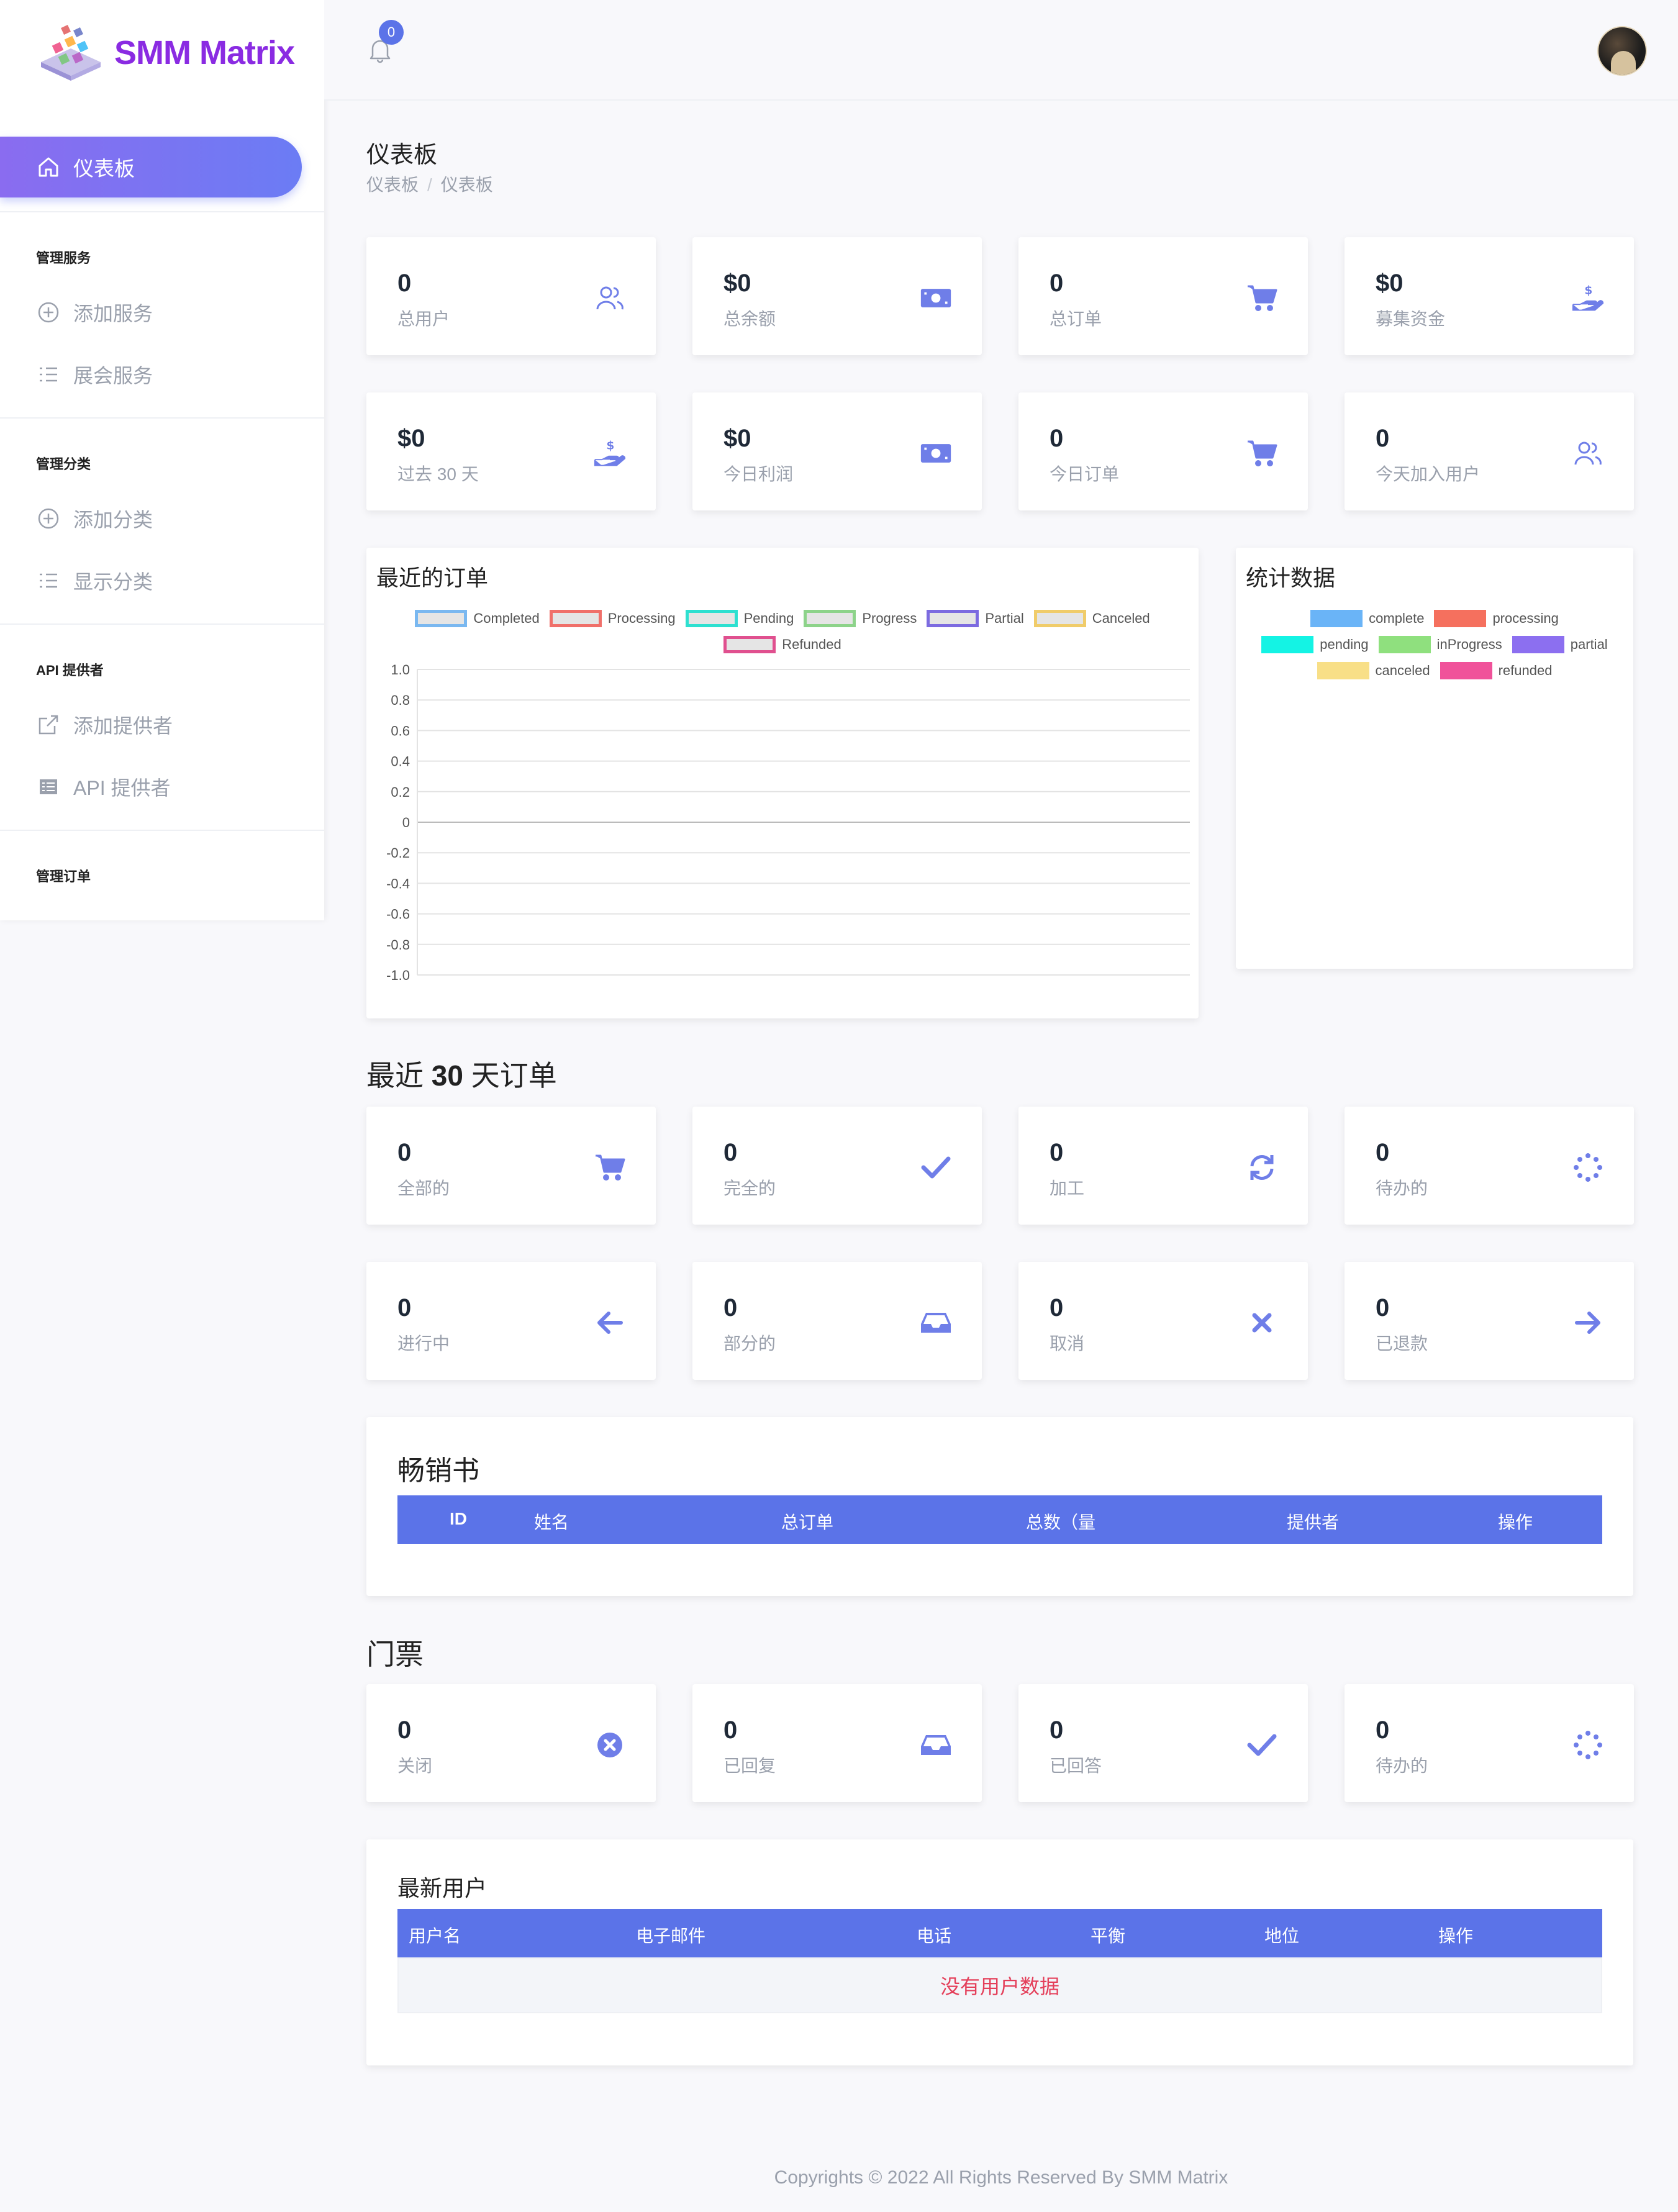 This screenshot has height=2212, width=1678. What do you see at coordinates (104, 168) in the screenshot?
I see `sidebar-item-label: 仪表板` at bounding box center [104, 168].